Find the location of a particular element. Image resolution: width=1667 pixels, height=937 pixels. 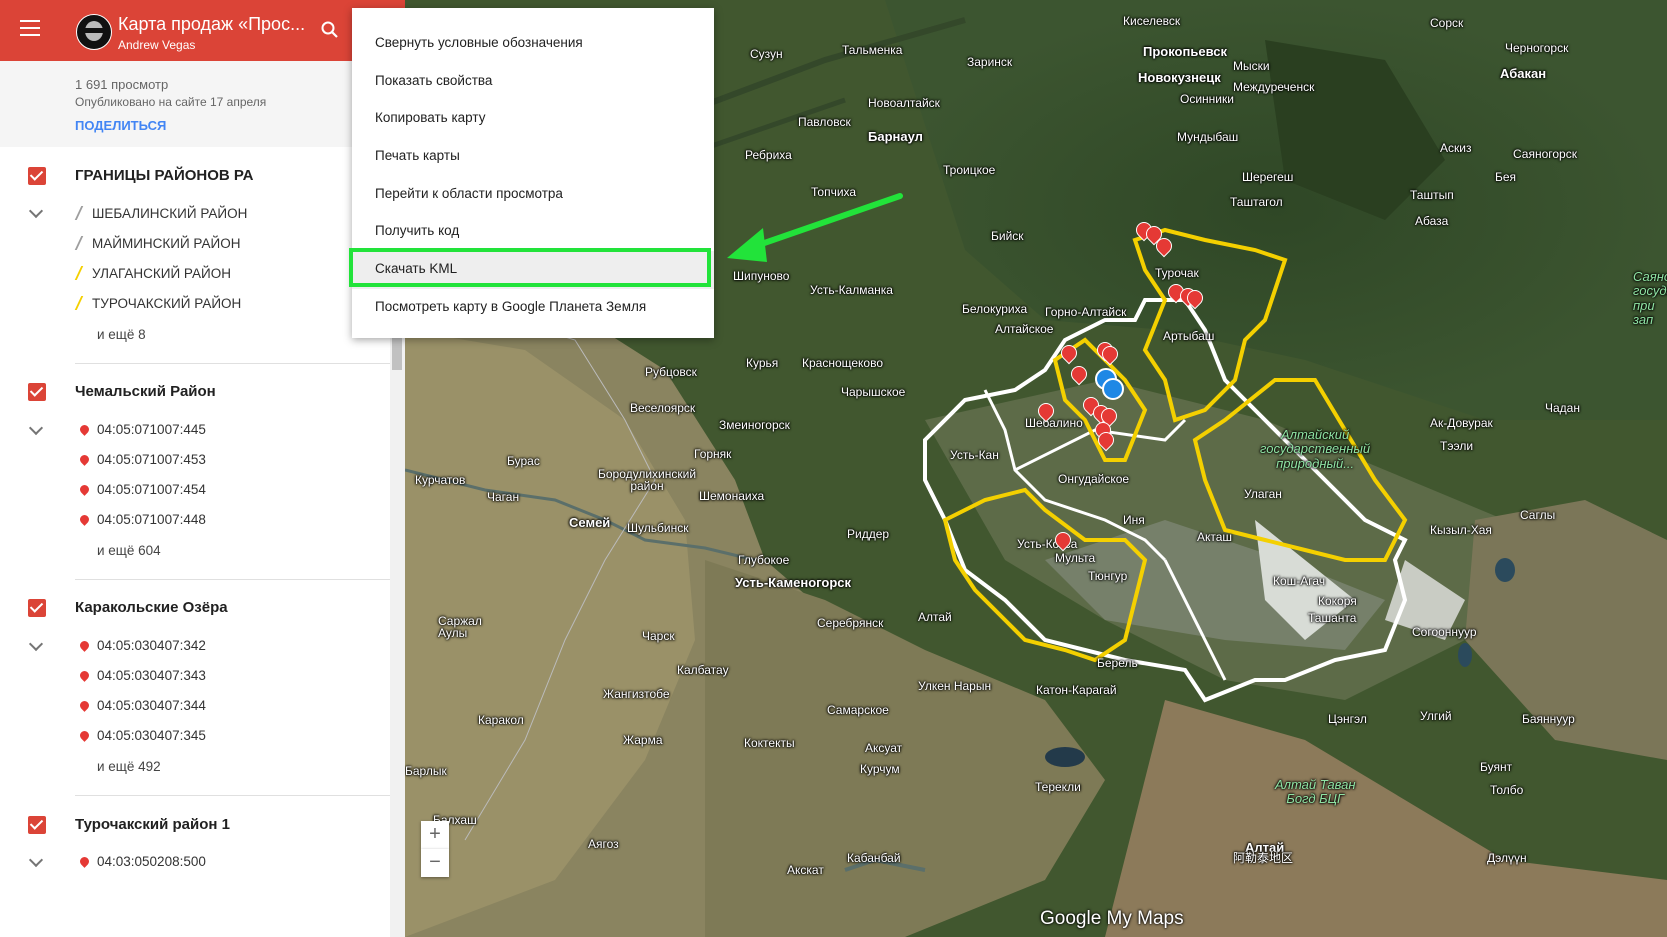

place-label: Горняк is located at coordinates (713, 454).